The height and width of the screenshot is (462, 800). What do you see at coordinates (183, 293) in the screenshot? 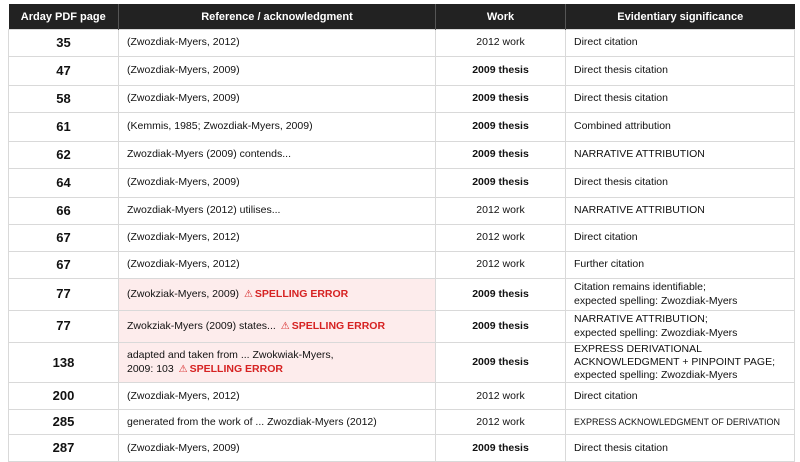
I see `reference-text: (Zwokziak-Myers, 2009)` at bounding box center [183, 293].